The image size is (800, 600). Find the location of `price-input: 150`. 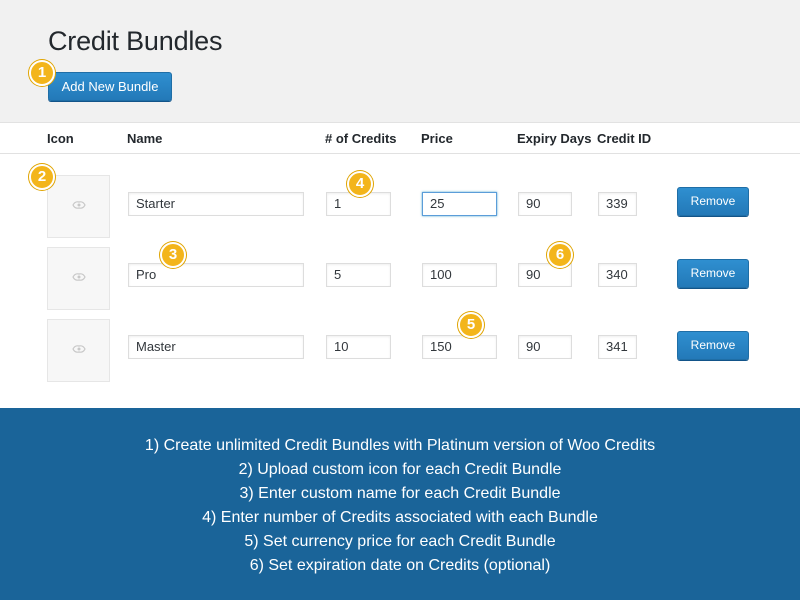

price-input: 150 is located at coordinates (459, 347).